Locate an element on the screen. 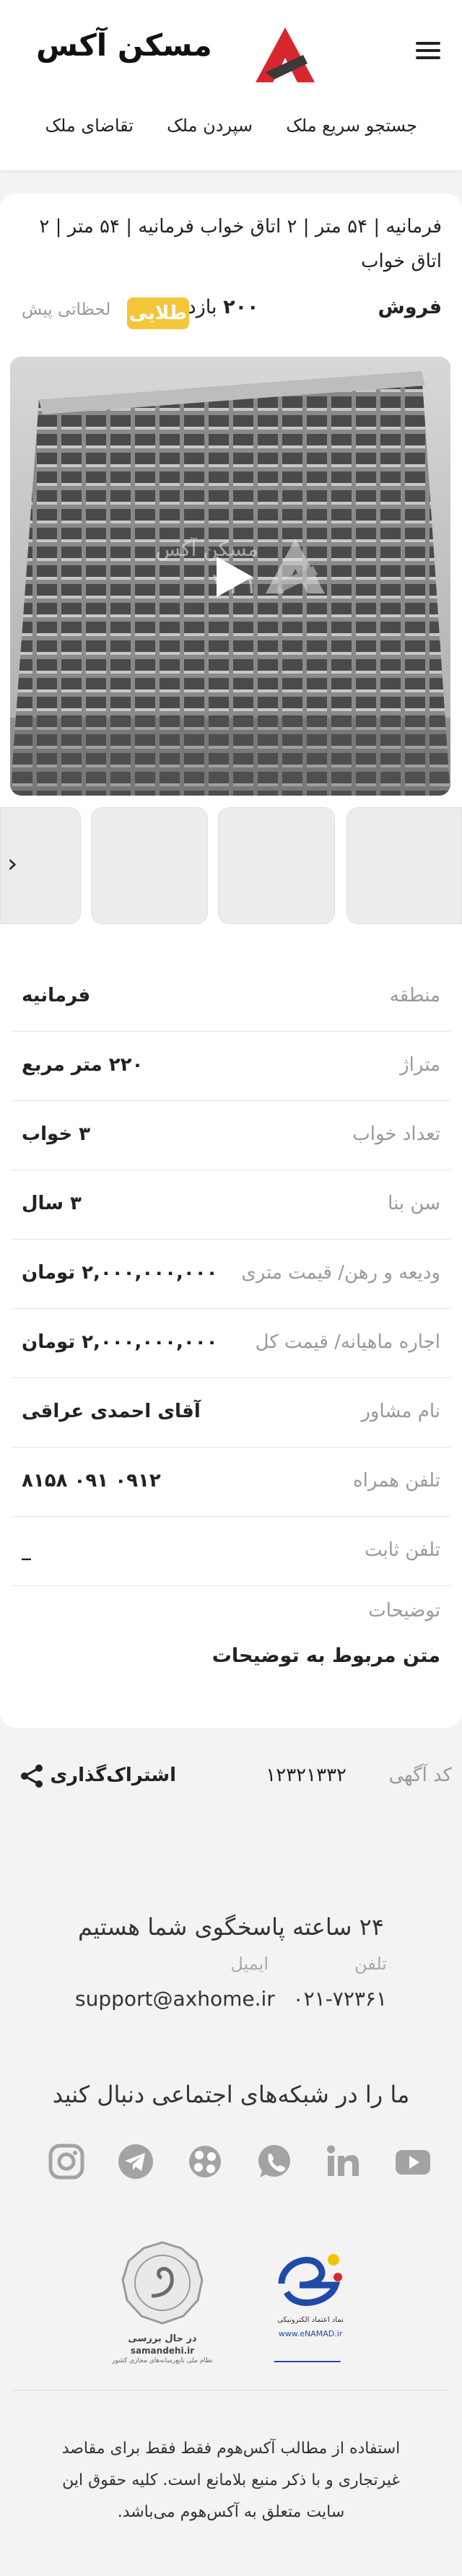  main-nav: جستجو سریع ملک سپردن ملک تقاضای ملک is located at coordinates (231, 130).